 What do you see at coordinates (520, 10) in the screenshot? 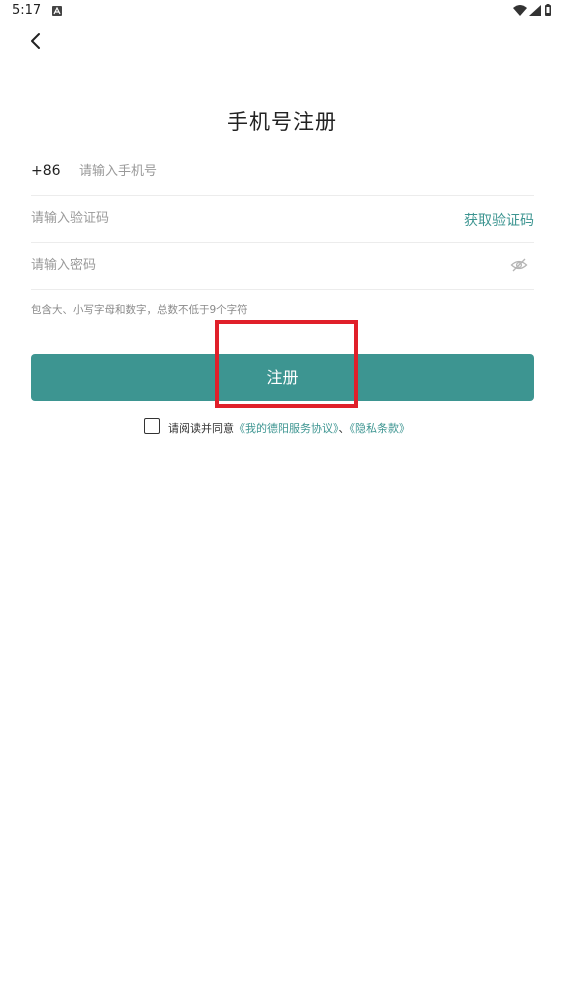
I see `wifi-icon` at bounding box center [520, 10].